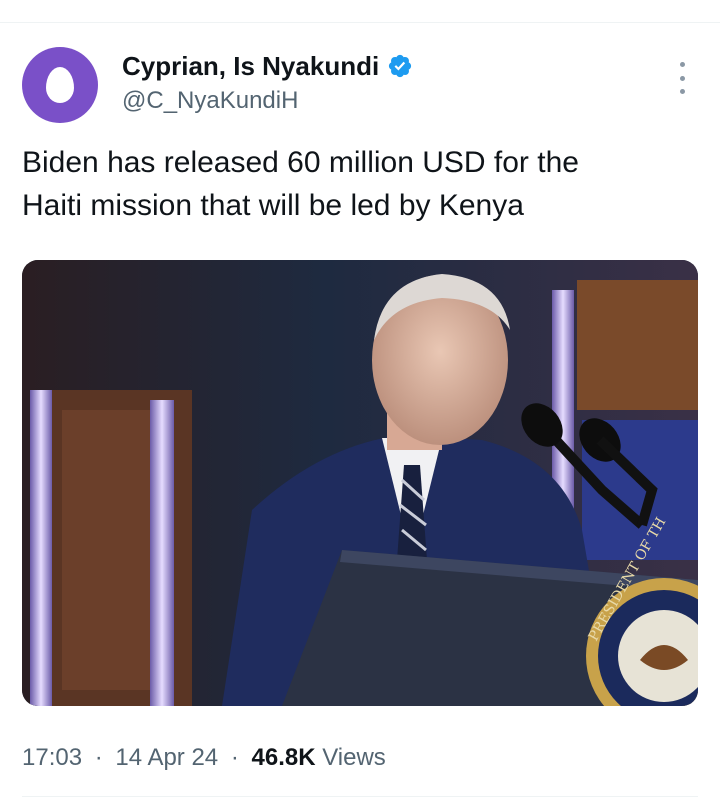 Image resolution: width=720 pixels, height=809 pixels. What do you see at coordinates (682, 78) in the screenshot?
I see `more-vertical-icon` at bounding box center [682, 78].